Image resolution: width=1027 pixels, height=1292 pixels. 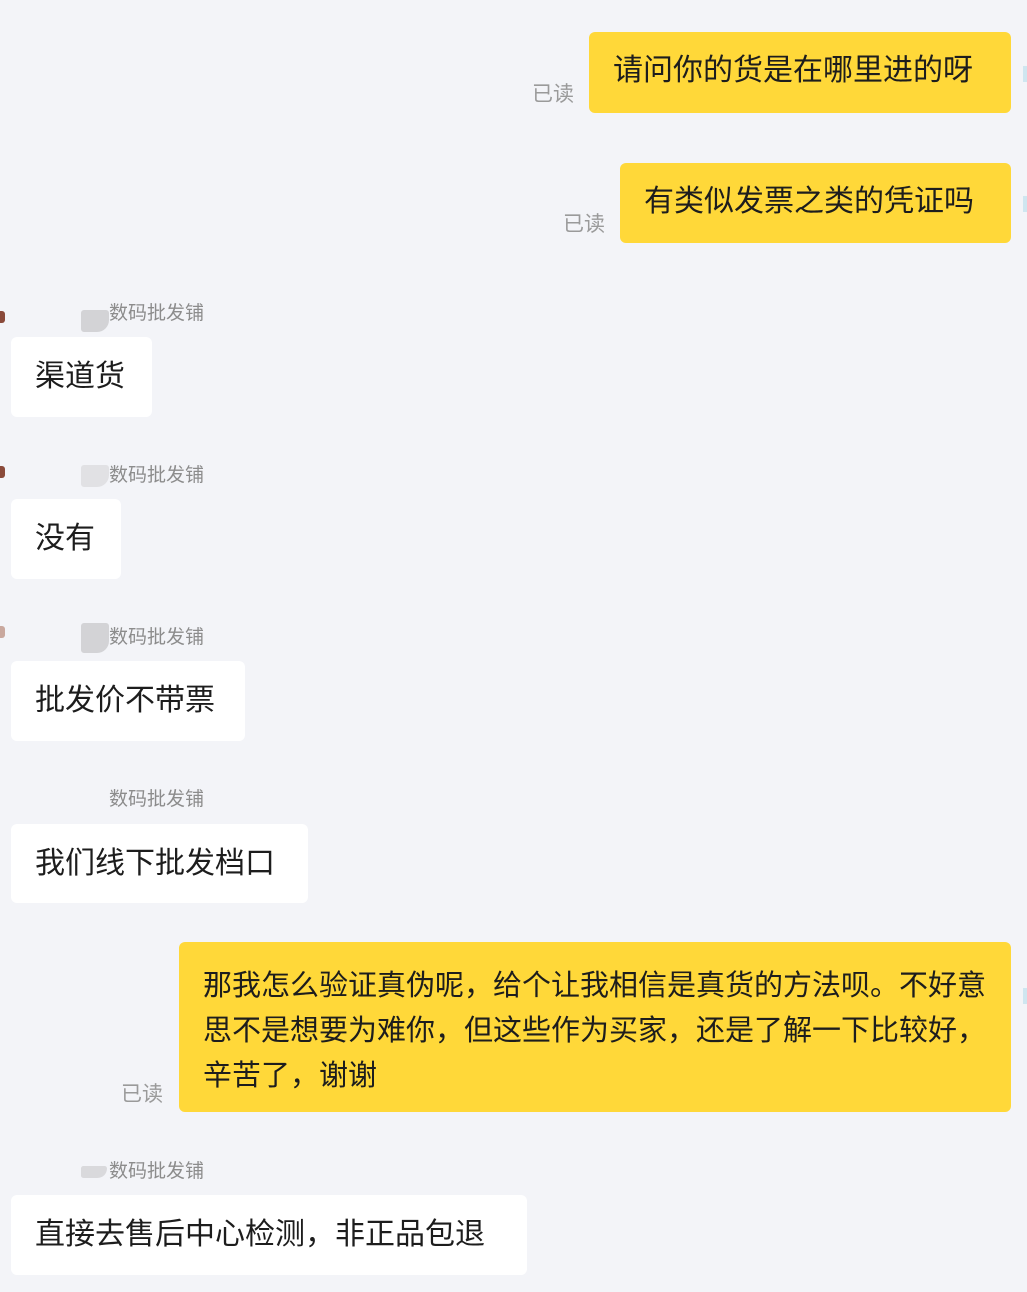 What do you see at coordinates (269, 1235) in the screenshot?
I see `message-bubble: 直接去售后中心检测，非正品包退` at bounding box center [269, 1235].